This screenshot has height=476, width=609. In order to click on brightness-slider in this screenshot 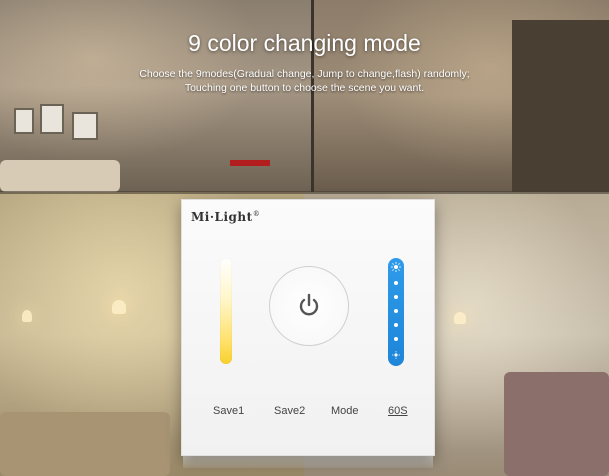, I will do `click(396, 312)`.